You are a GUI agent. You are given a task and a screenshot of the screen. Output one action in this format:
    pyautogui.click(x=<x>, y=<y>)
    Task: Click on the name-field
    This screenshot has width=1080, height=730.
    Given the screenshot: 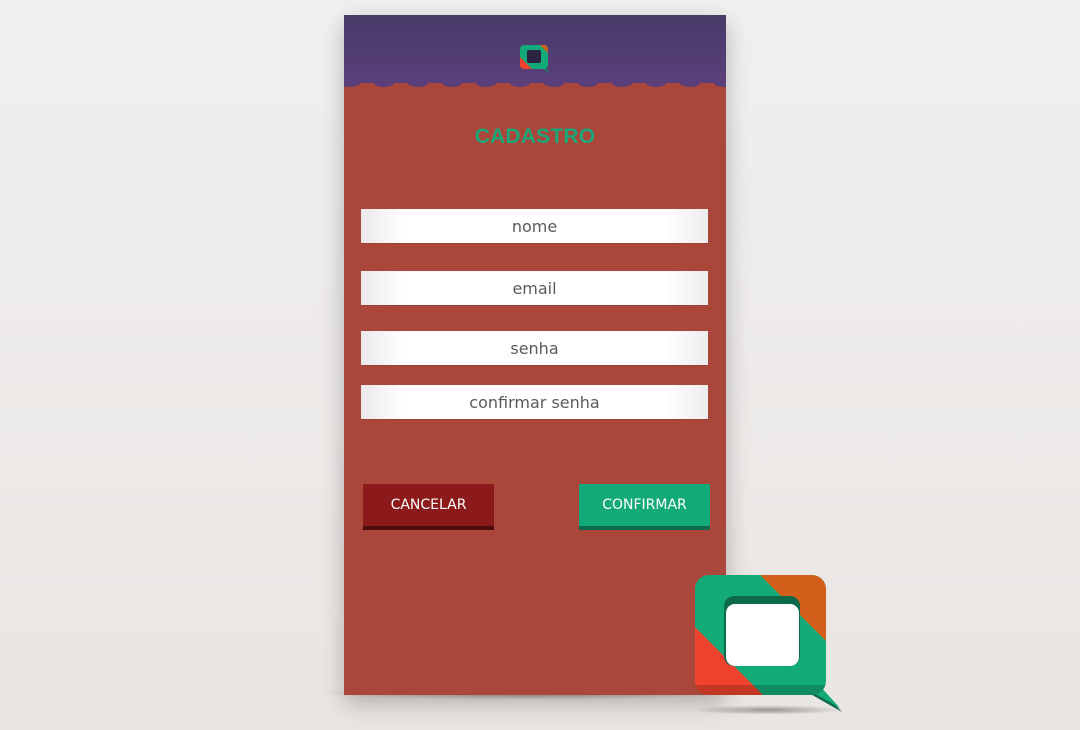 What is the action you would take?
    pyautogui.click(x=534, y=226)
    